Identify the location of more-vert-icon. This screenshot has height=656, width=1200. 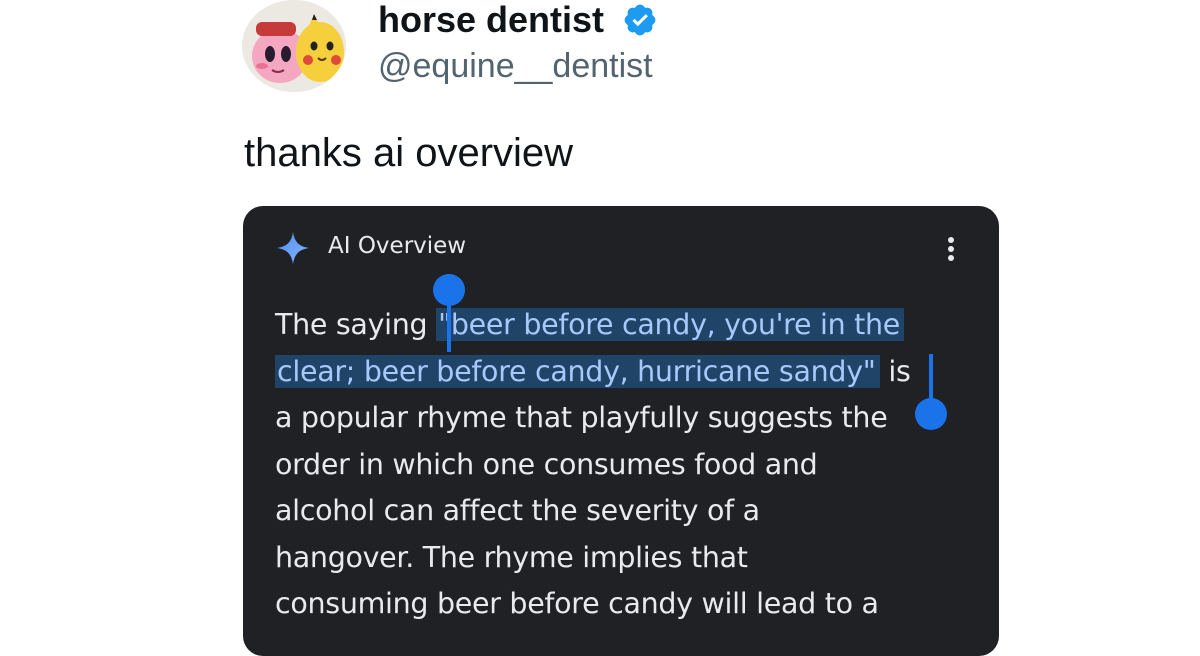
(951, 249).